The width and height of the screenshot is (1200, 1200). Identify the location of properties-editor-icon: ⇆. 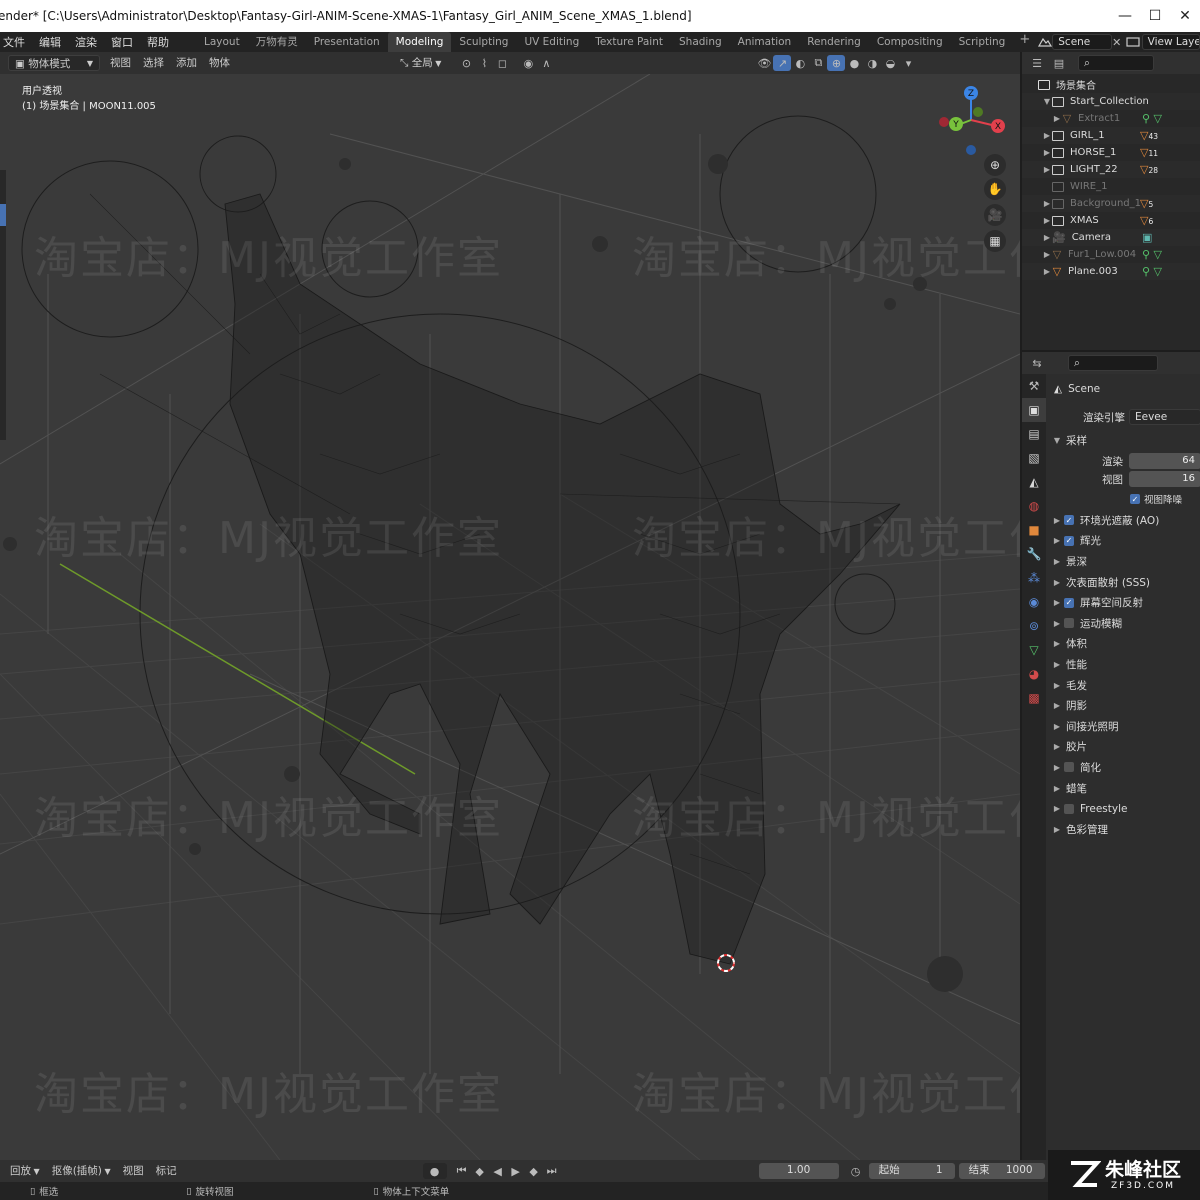
(1037, 363).